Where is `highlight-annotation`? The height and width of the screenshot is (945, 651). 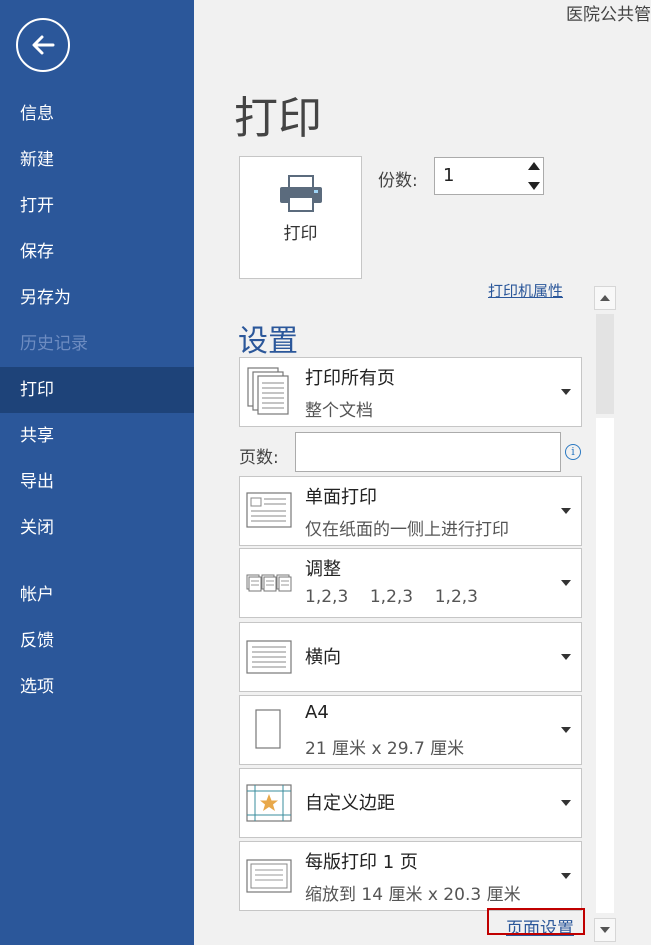
highlight-annotation is located at coordinates (536, 921).